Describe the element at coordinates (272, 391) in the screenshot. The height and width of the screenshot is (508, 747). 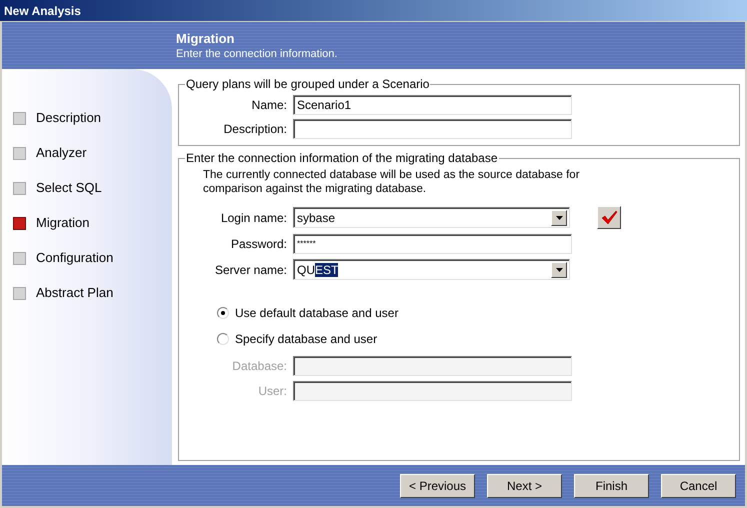
I see `field-label: User:` at that location.